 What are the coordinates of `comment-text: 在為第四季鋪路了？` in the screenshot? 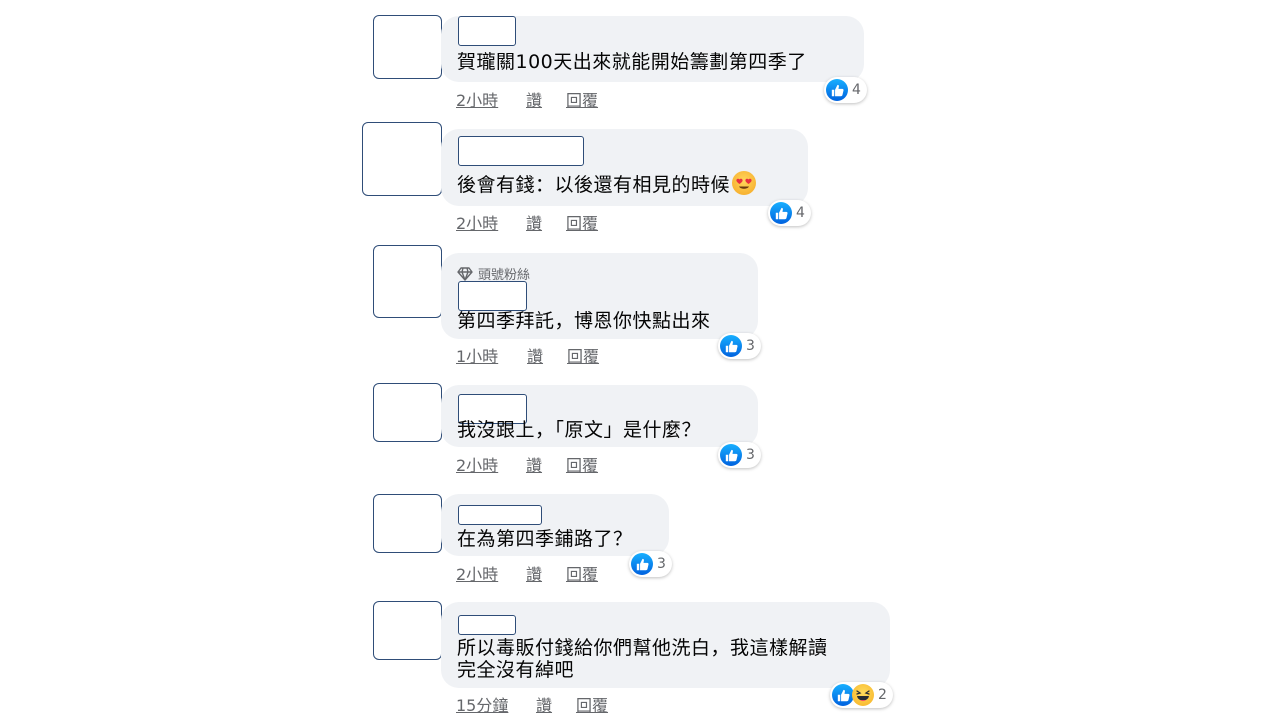 It's located at (545, 539).